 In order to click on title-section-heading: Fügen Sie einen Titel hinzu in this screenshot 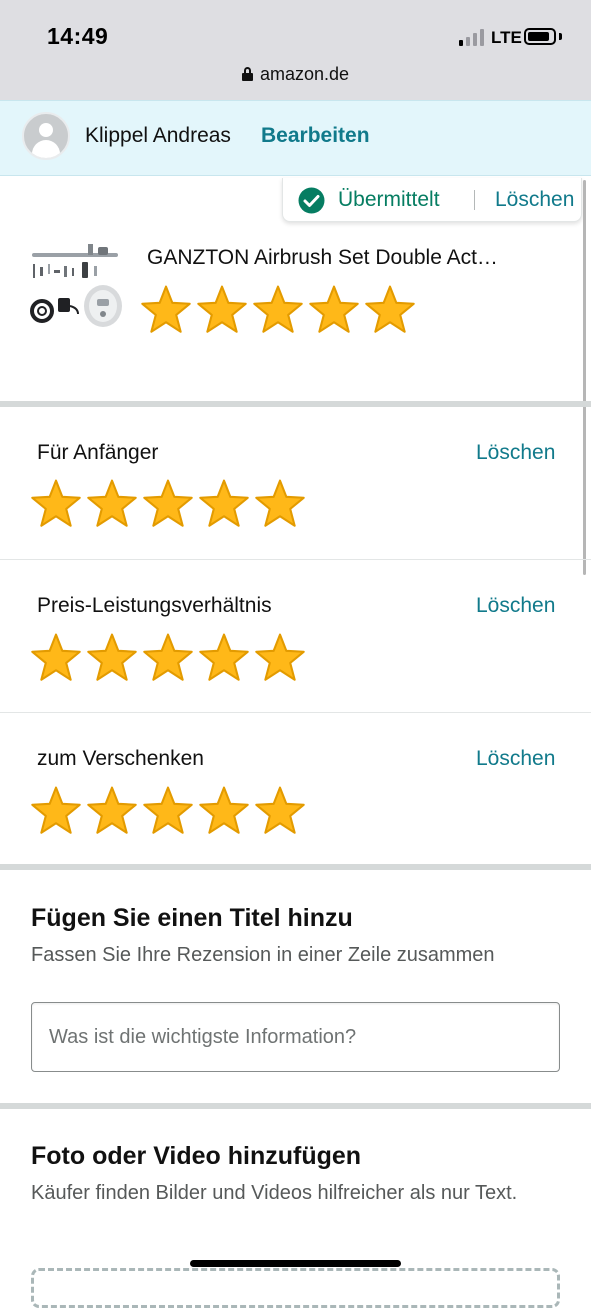, I will do `click(192, 918)`.